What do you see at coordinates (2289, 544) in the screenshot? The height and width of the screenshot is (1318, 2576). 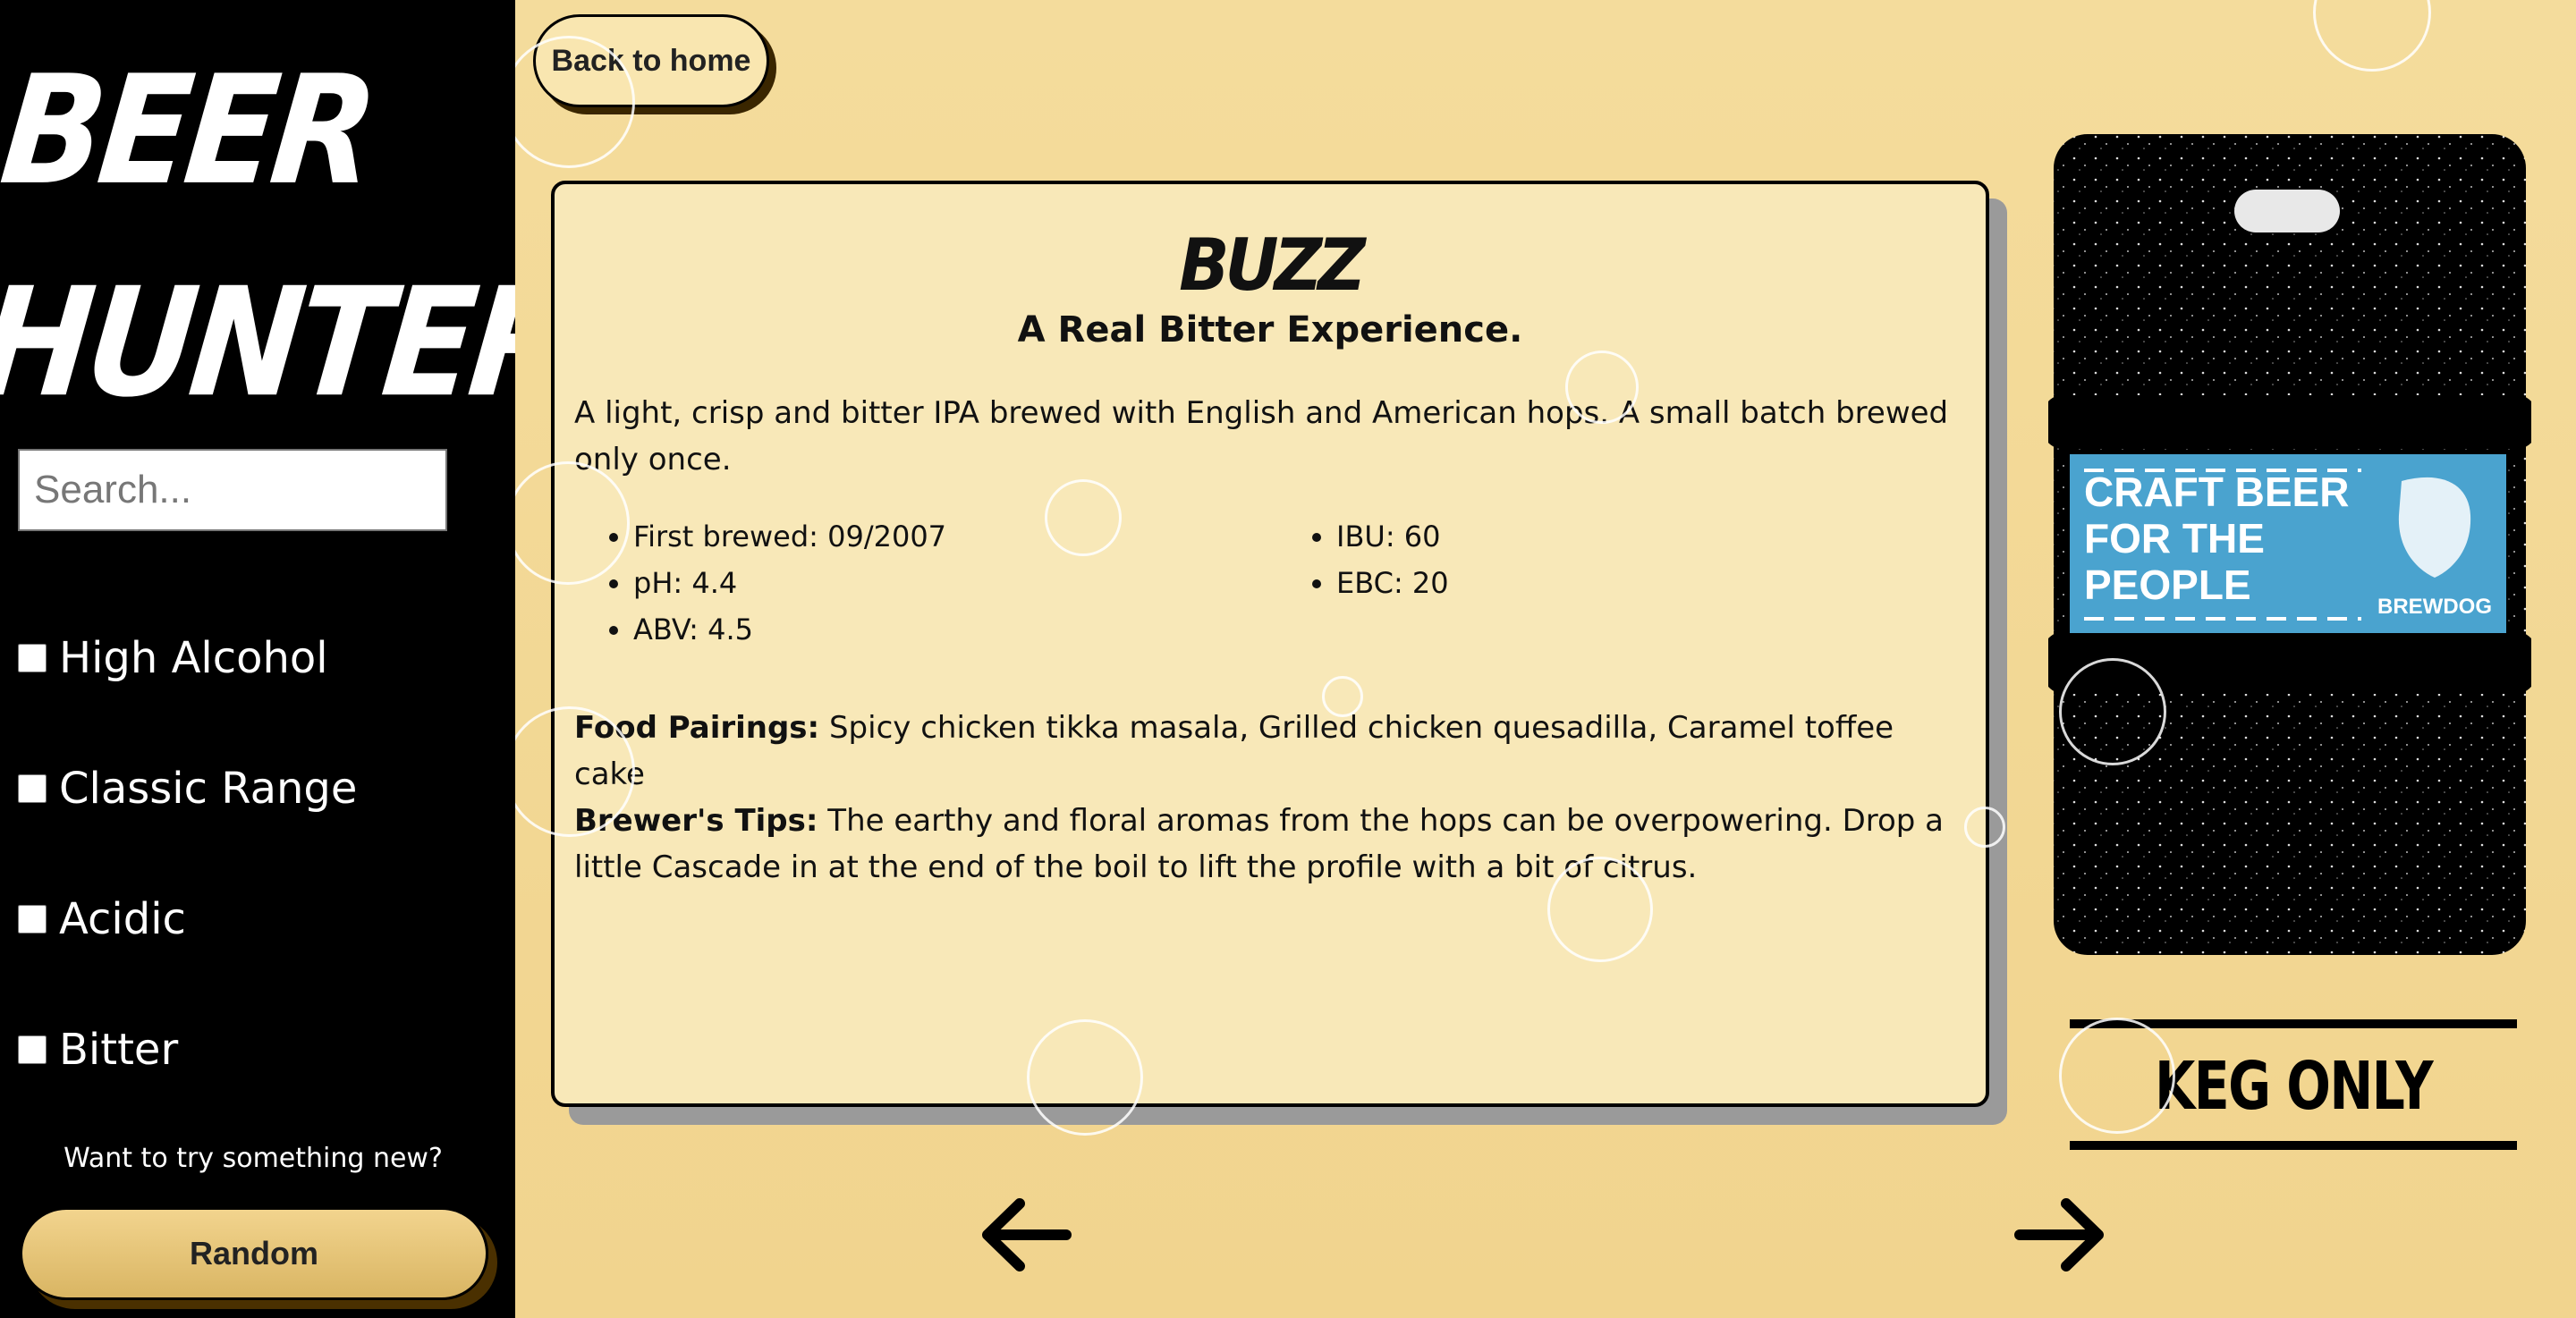 I see `beer-keg-image: CRAFT BEER FOR THE PEOPLE BREWDOG` at bounding box center [2289, 544].